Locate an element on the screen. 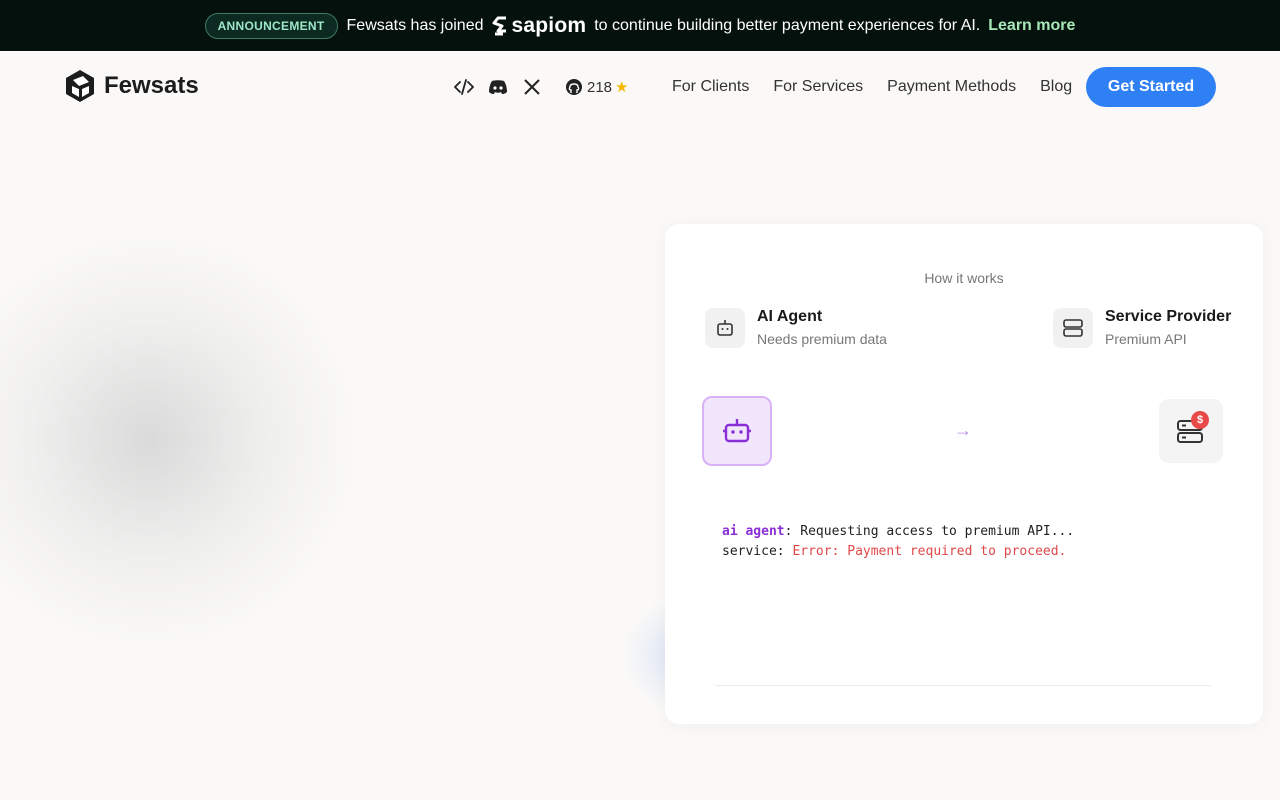 The image size is (1280, 800). announcement-text-before: Fewsats has joined is located at coordinates (415, 25).